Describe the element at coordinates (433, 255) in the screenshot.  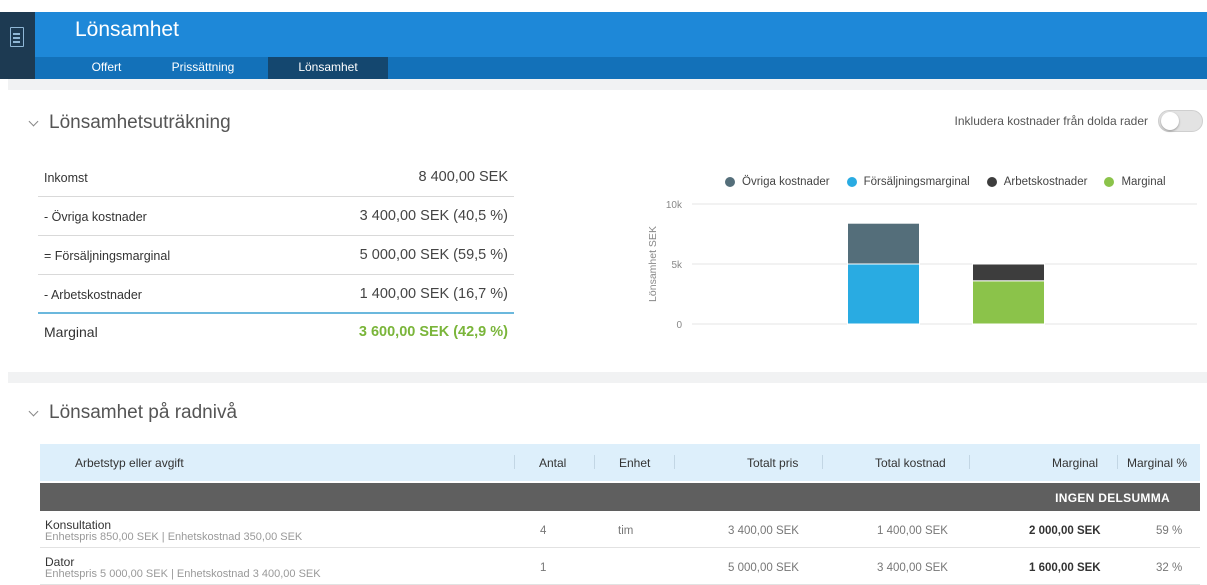
I see `summary-value: 5 000,00 SEK (59,5 %)` at that location.